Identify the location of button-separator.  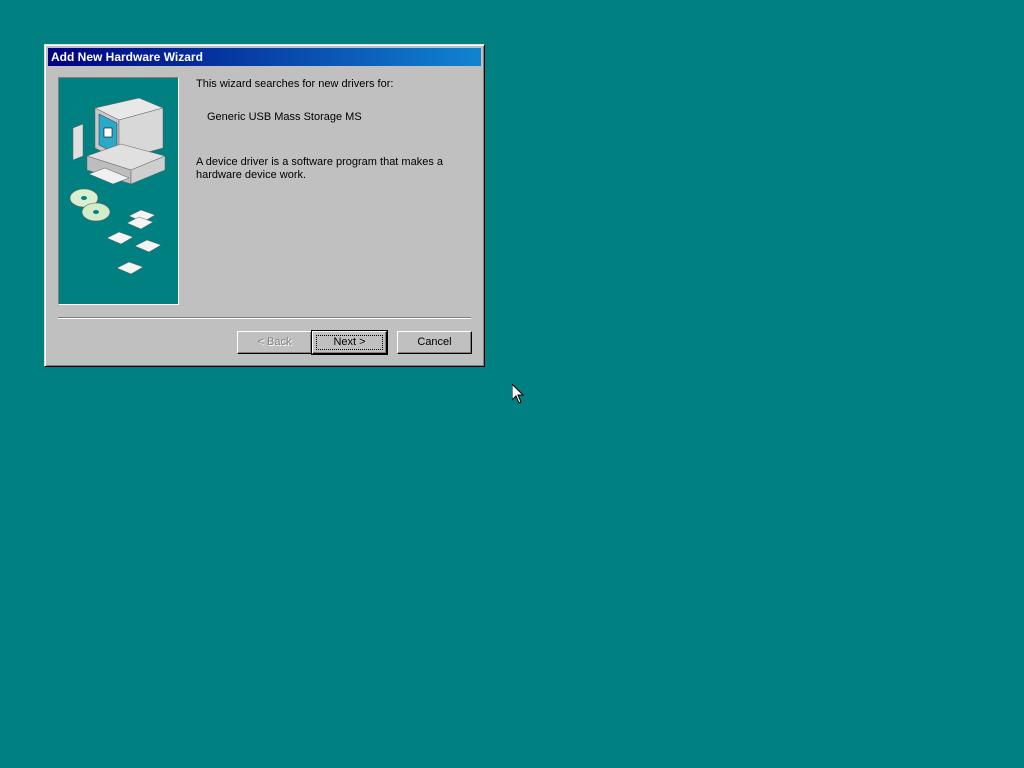
(264, 318).